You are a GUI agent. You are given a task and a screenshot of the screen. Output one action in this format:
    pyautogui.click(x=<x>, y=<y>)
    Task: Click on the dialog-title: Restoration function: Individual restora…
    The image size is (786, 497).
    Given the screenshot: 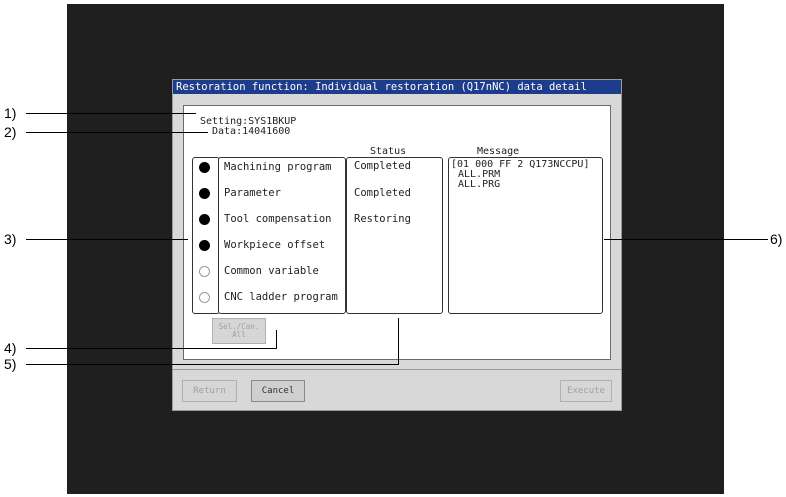 What is the action you would take?
    pyautogui.click(x=397, y=87)
    